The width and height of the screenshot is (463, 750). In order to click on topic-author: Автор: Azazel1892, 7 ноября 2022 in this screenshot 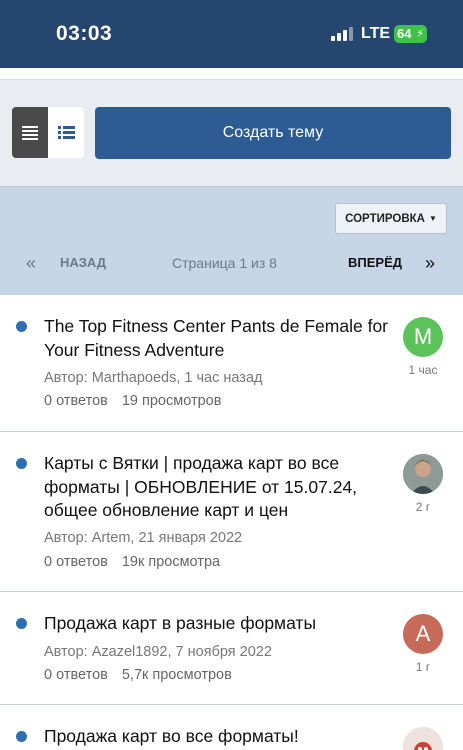, I will do `click(158, 652)`.